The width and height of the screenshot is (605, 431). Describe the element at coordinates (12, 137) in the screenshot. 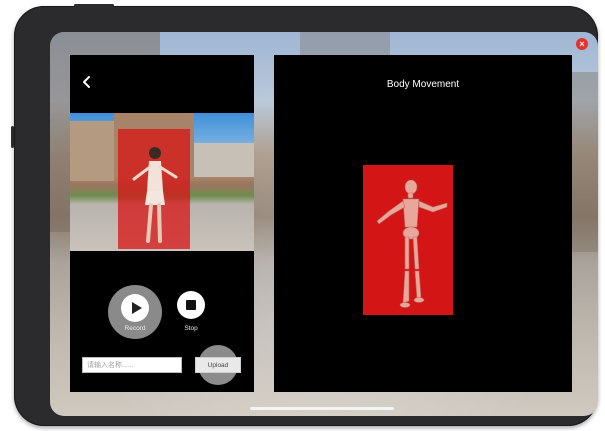

I see `volume-button` at that location.